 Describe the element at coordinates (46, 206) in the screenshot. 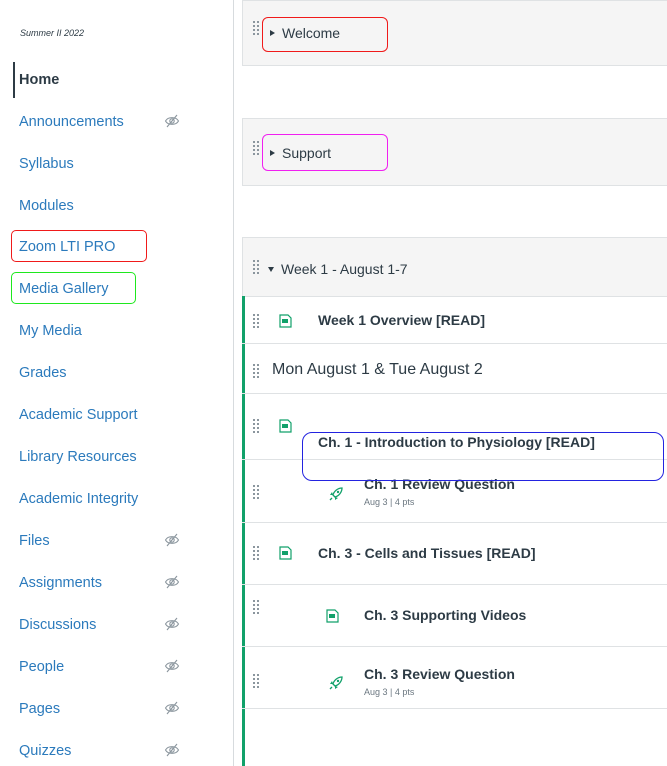

I see `nav-item-modules: Modules` at that location.